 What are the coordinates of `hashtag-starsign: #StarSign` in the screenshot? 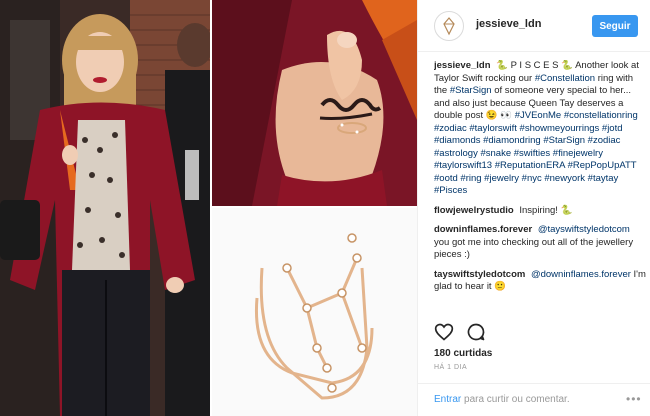 It's located at (471, 90).